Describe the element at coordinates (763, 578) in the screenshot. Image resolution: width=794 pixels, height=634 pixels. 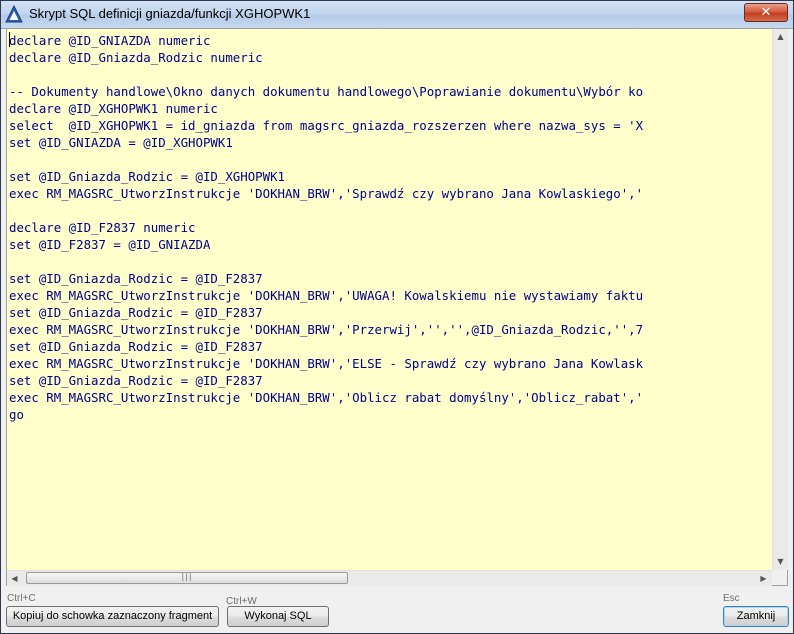
I see `scroll-right-icon: ▶` at that location.